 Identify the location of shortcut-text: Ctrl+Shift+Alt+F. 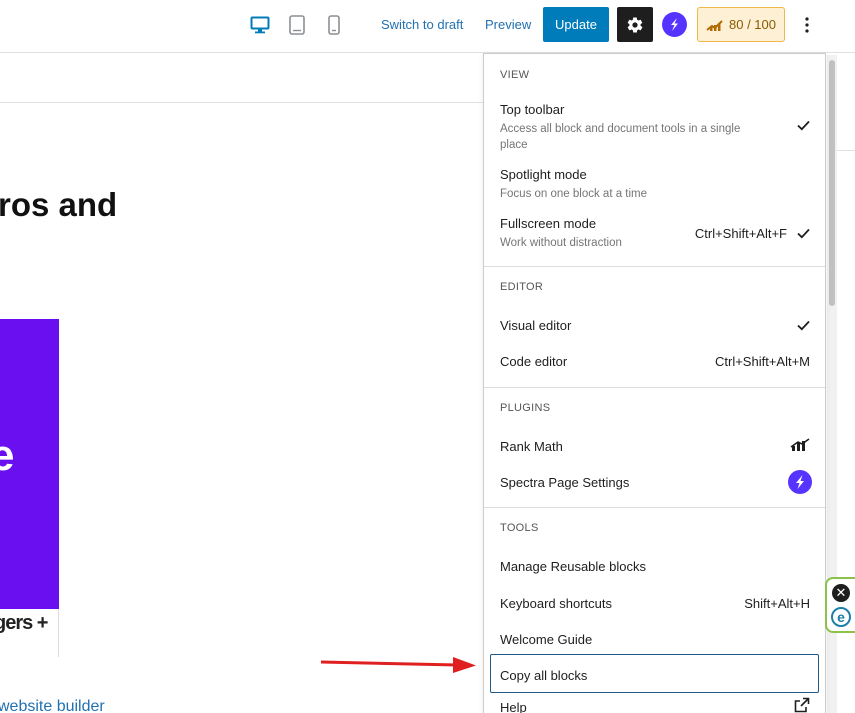
(740, 233).